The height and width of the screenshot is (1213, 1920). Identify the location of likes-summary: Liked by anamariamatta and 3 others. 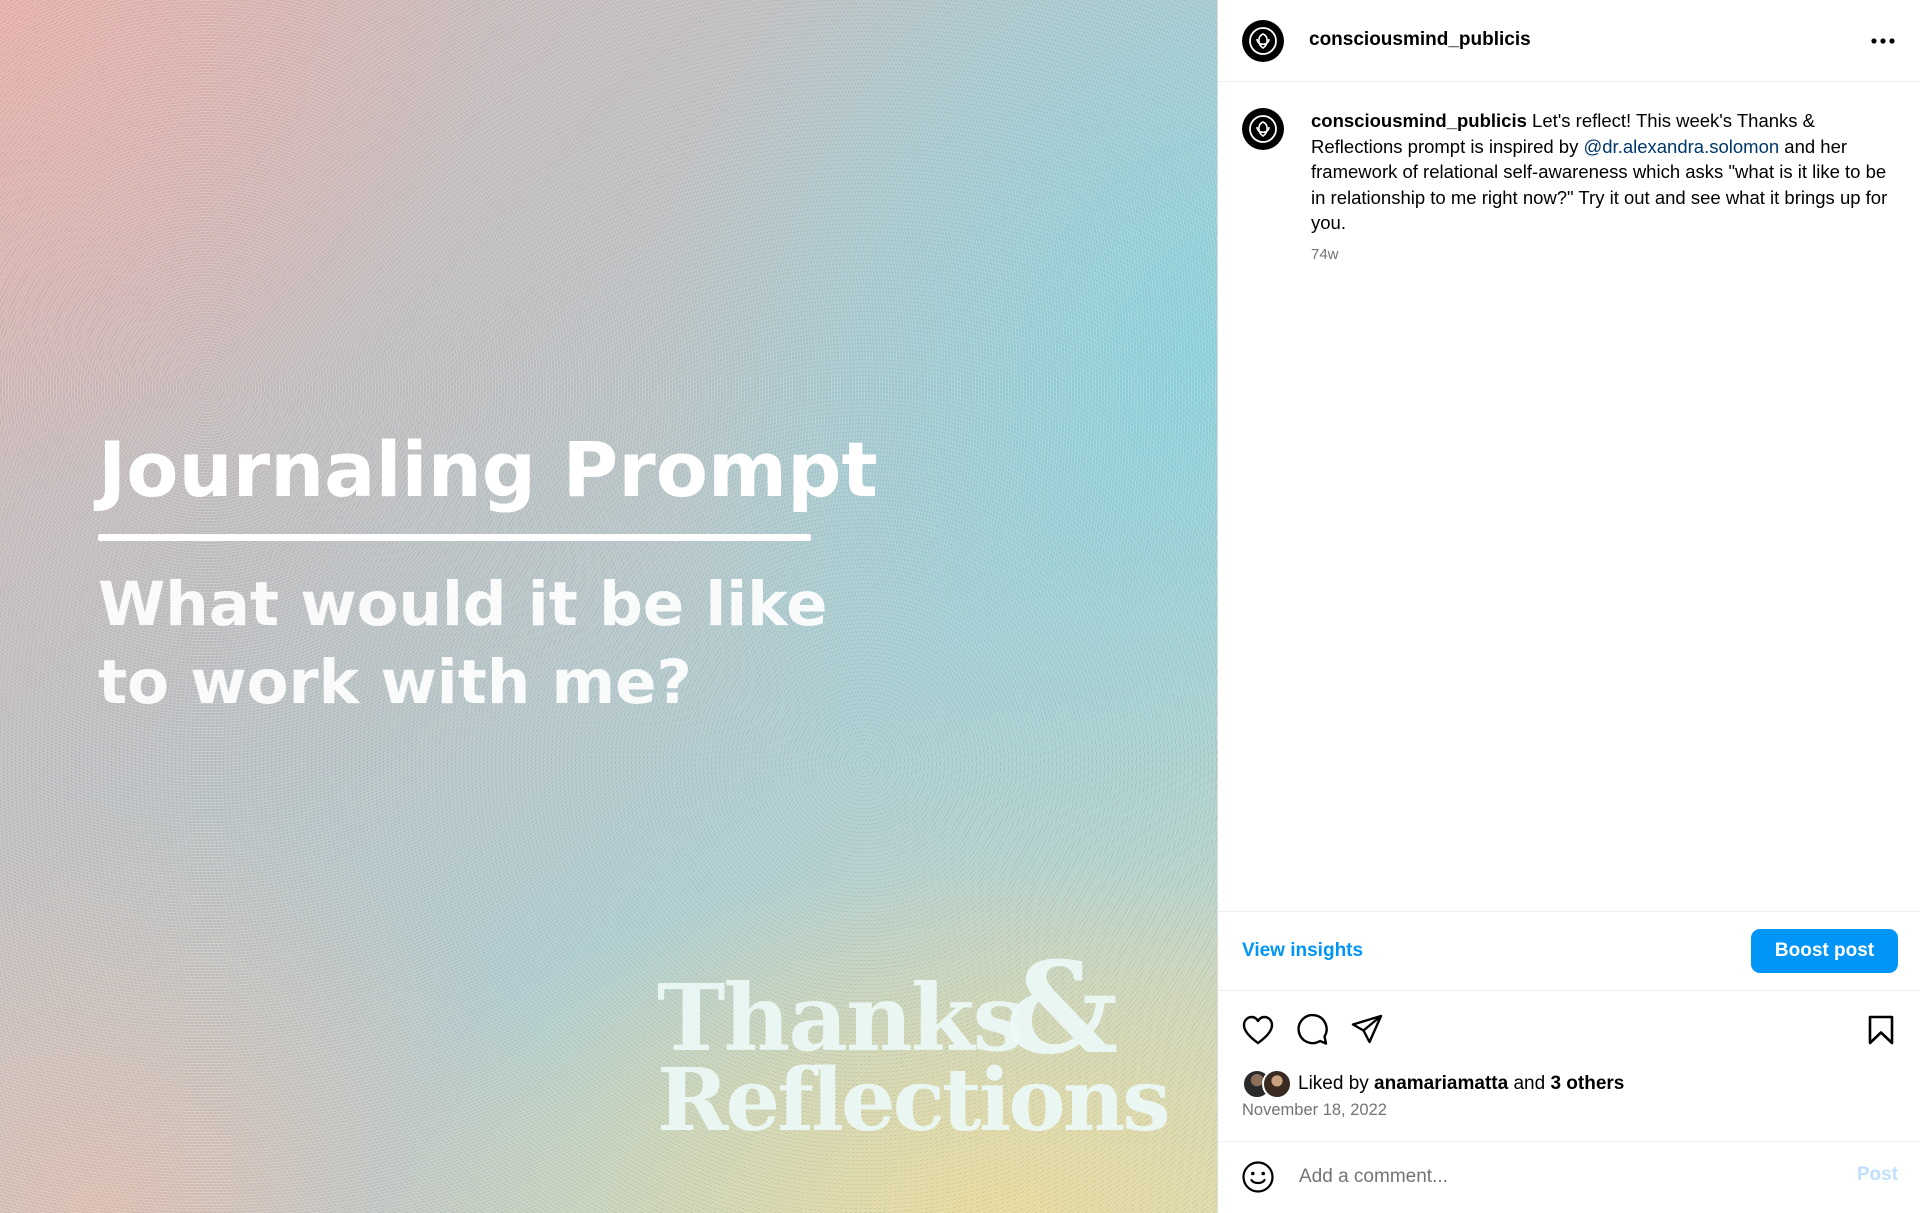
(1433, 1084).